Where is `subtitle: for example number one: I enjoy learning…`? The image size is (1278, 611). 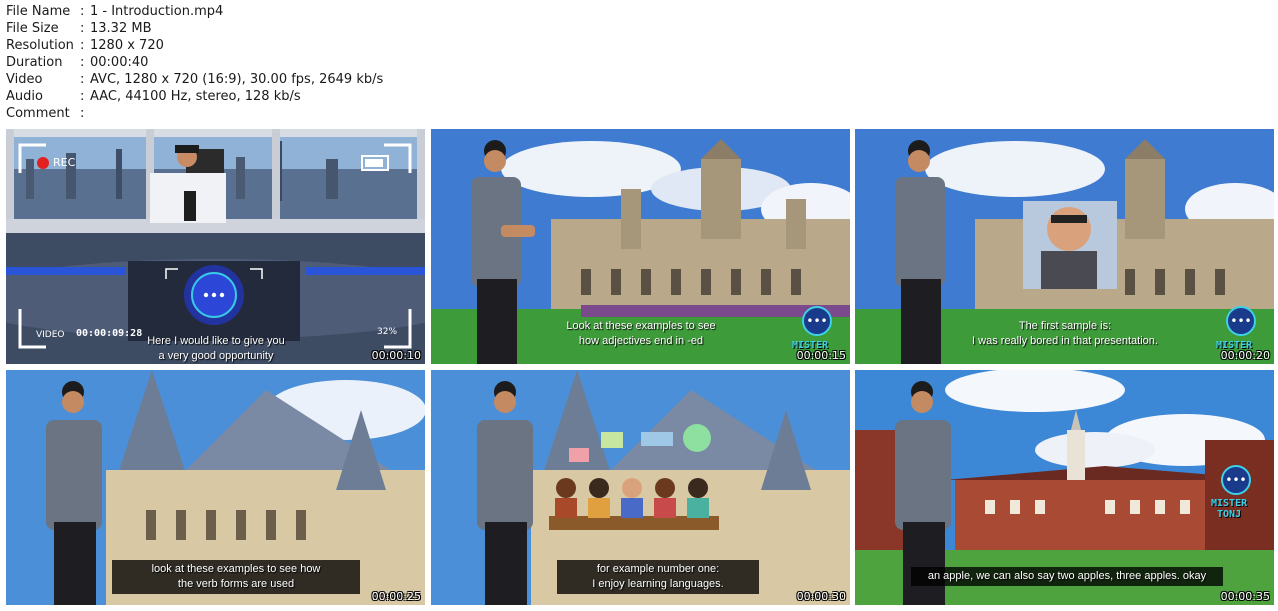
subtitle: for example number one: I enjoy learning… is located at coordinates (658, 577).